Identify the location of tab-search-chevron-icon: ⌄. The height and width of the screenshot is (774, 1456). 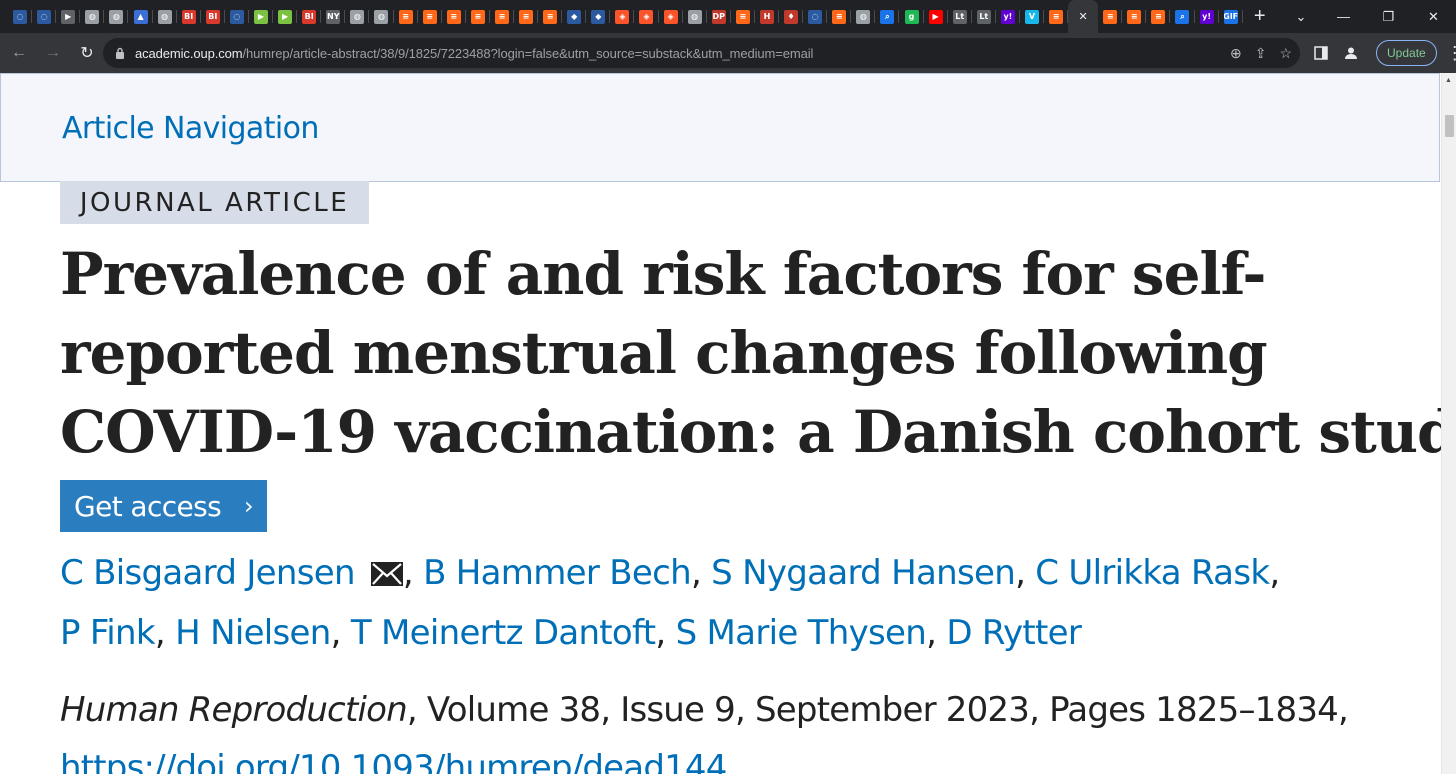
(1301, 16).